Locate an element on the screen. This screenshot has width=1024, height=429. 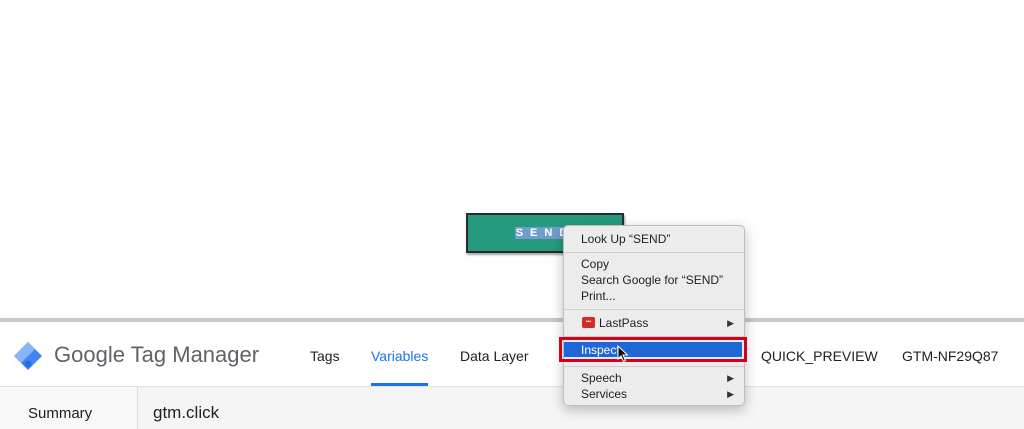
summary-bar: Summary gtm.click is located at coordinates (512, 408).